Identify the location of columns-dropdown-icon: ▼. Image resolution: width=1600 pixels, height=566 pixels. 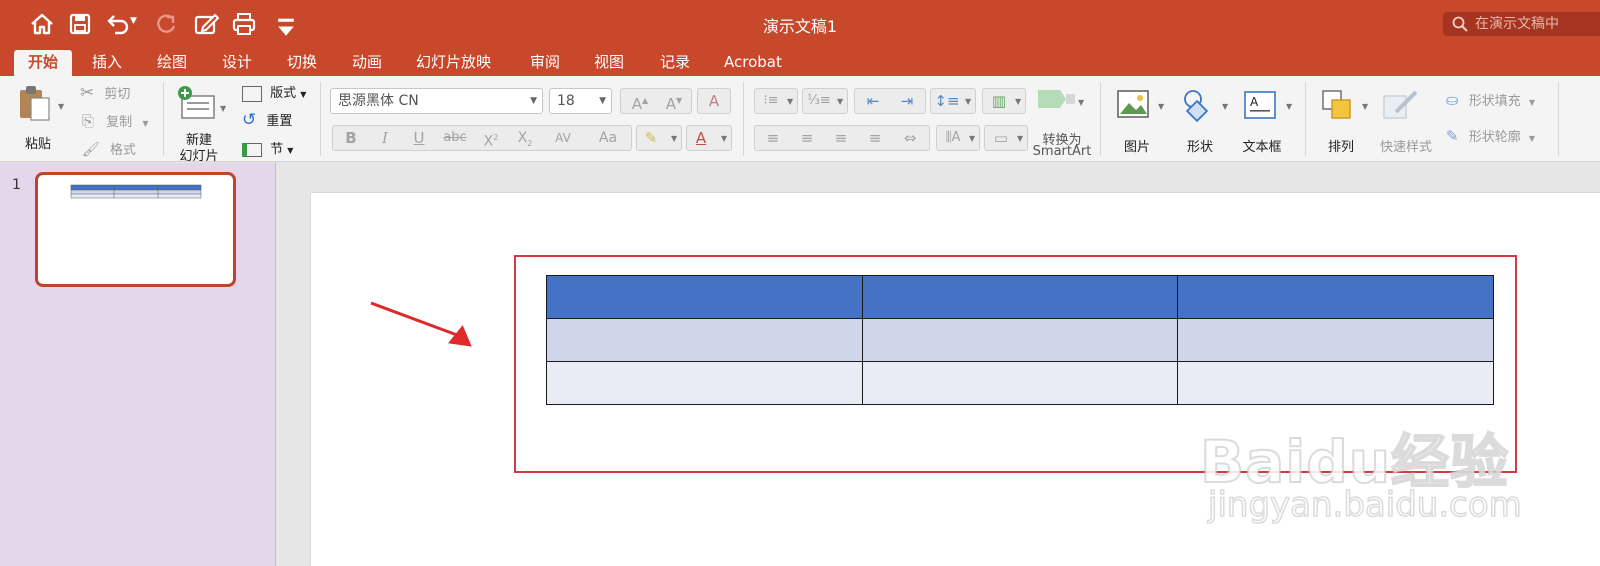
(1018, 101).